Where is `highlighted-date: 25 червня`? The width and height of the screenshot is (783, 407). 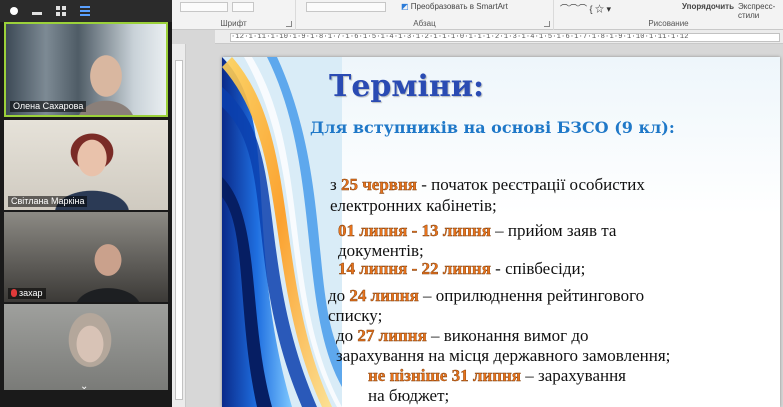 highlighted-date: 25 червня is located at coordinates (378, 184).